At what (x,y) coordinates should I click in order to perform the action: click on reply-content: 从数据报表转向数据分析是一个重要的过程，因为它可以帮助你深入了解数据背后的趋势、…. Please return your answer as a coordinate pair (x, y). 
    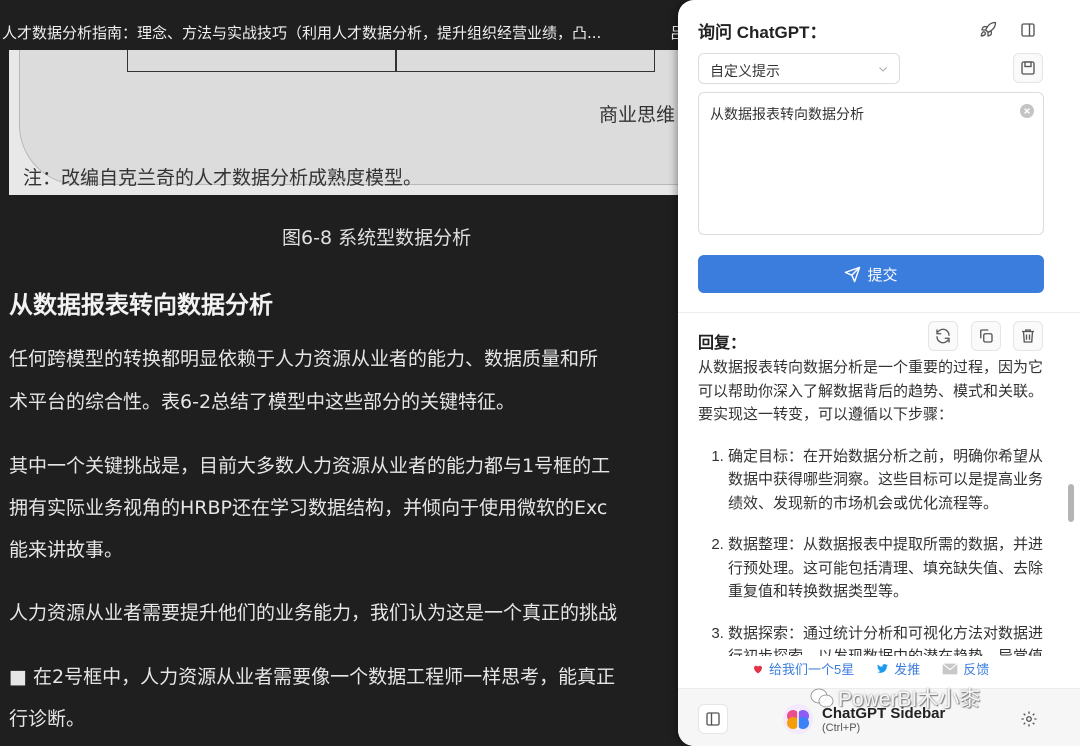
    Looking at the image, I should click on (873, 506).